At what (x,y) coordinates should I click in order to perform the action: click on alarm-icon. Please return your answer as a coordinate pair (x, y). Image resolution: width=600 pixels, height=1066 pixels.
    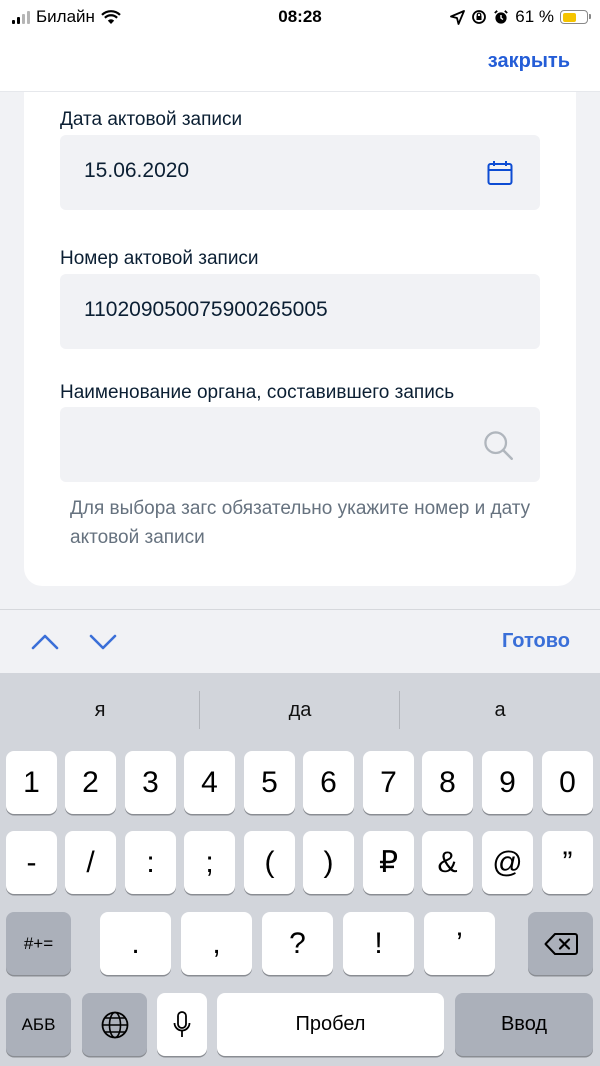
    Looking at the image, I should click on (501, 17).